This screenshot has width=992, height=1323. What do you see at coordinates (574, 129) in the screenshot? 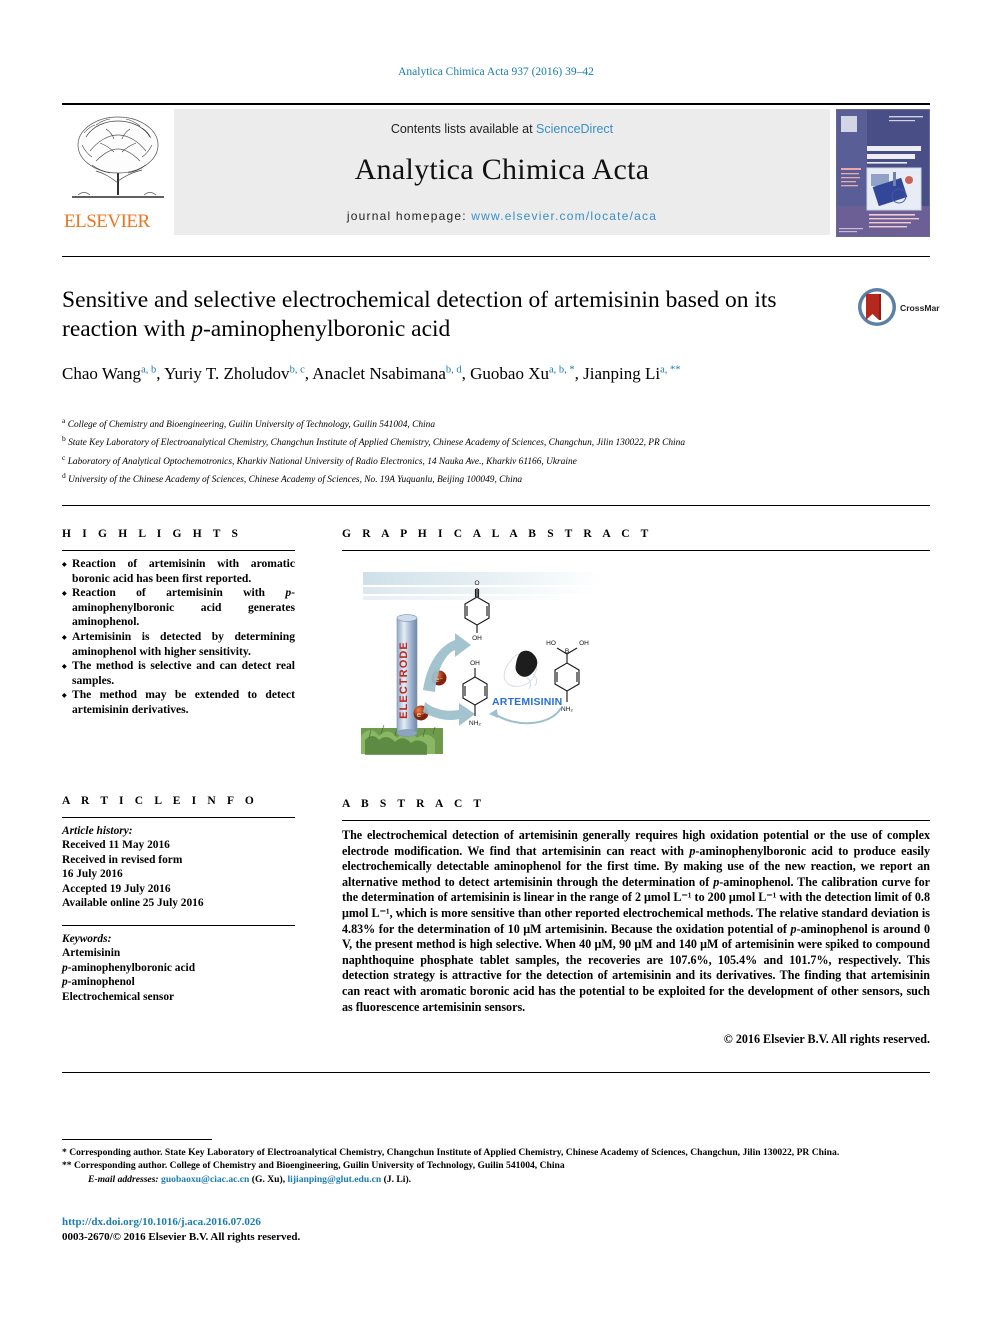
I see `sciencedirect-link: ScienceDirect` at bounding box center [574, 129].